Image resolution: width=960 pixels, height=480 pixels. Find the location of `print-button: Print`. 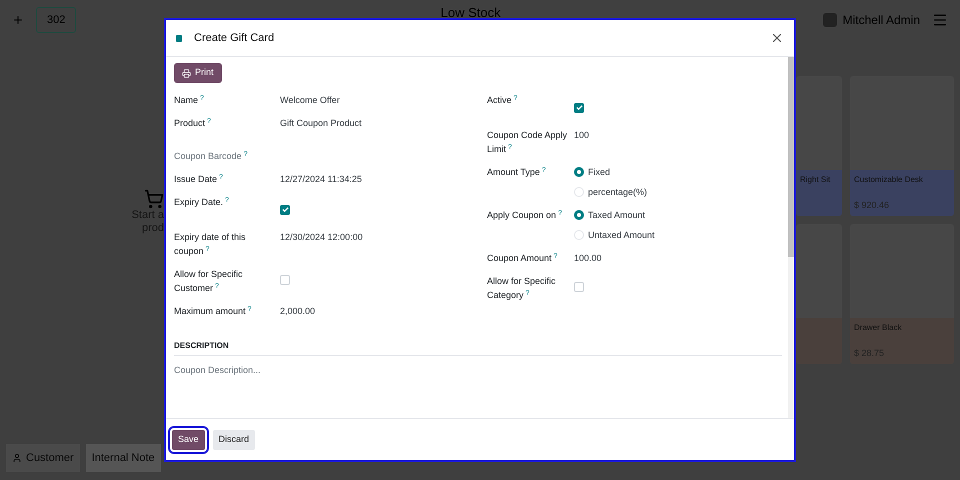

print-button: Print is located at coordinates (198, 73).